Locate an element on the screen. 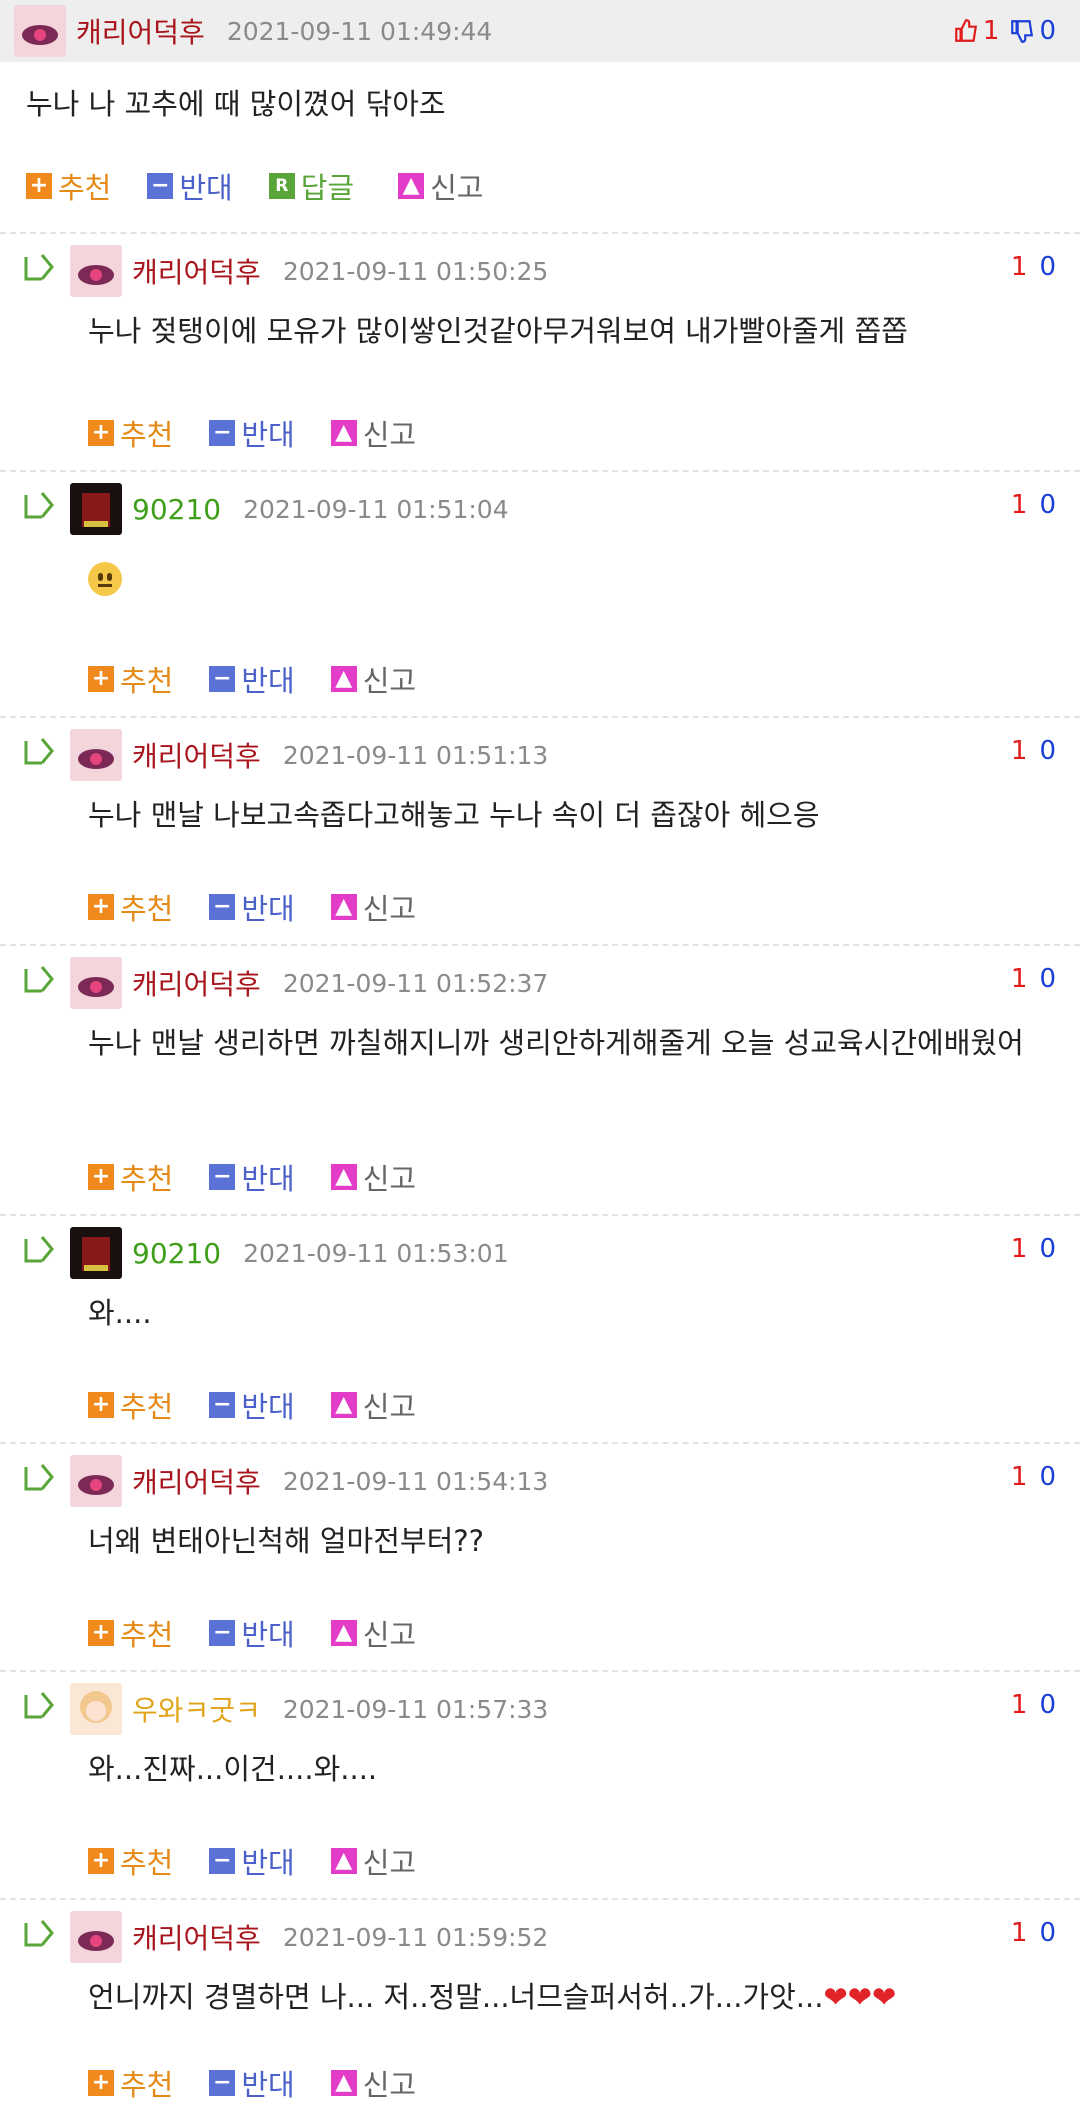 The height and width of the screenshot is (2114, 1080). thumbs-up-icon is located at coordinates (966, 31).